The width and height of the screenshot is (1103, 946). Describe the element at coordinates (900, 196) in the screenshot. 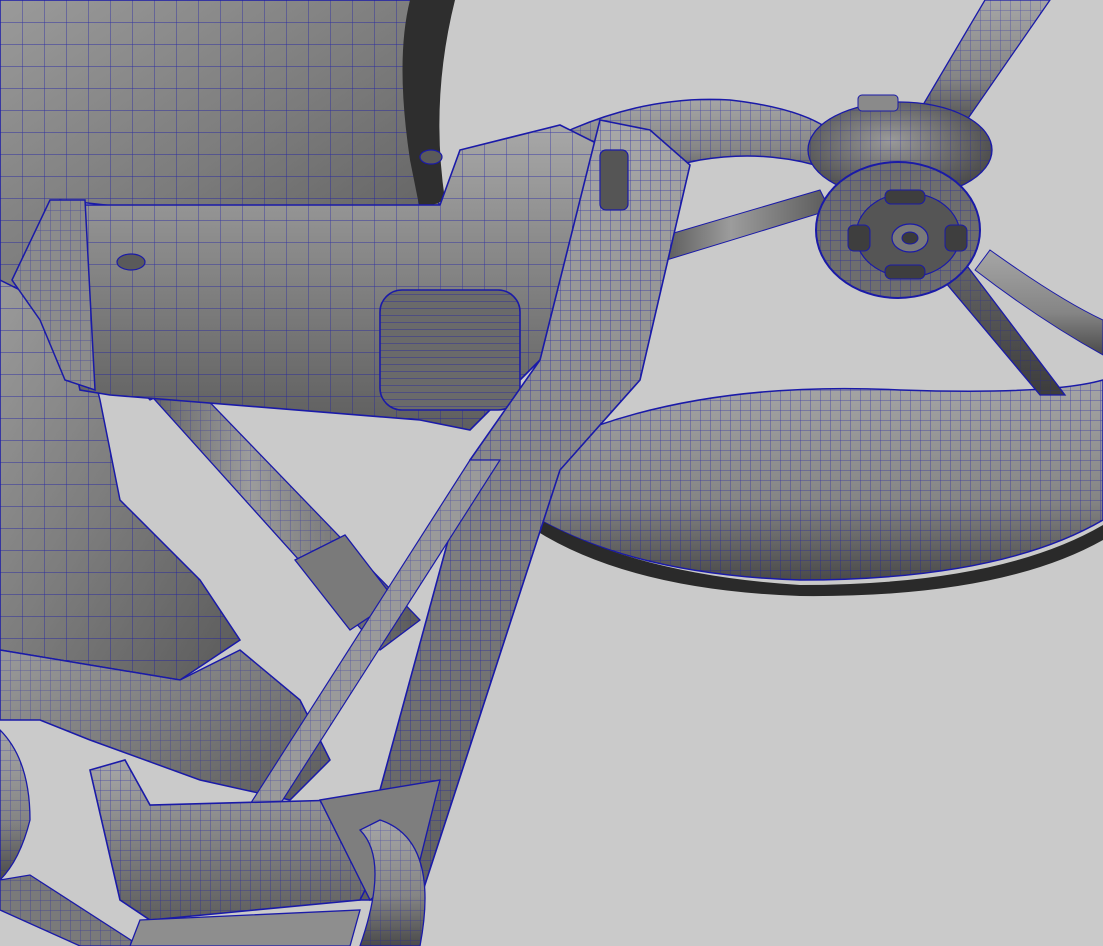

I see `motor-hub-mesh` at that location.